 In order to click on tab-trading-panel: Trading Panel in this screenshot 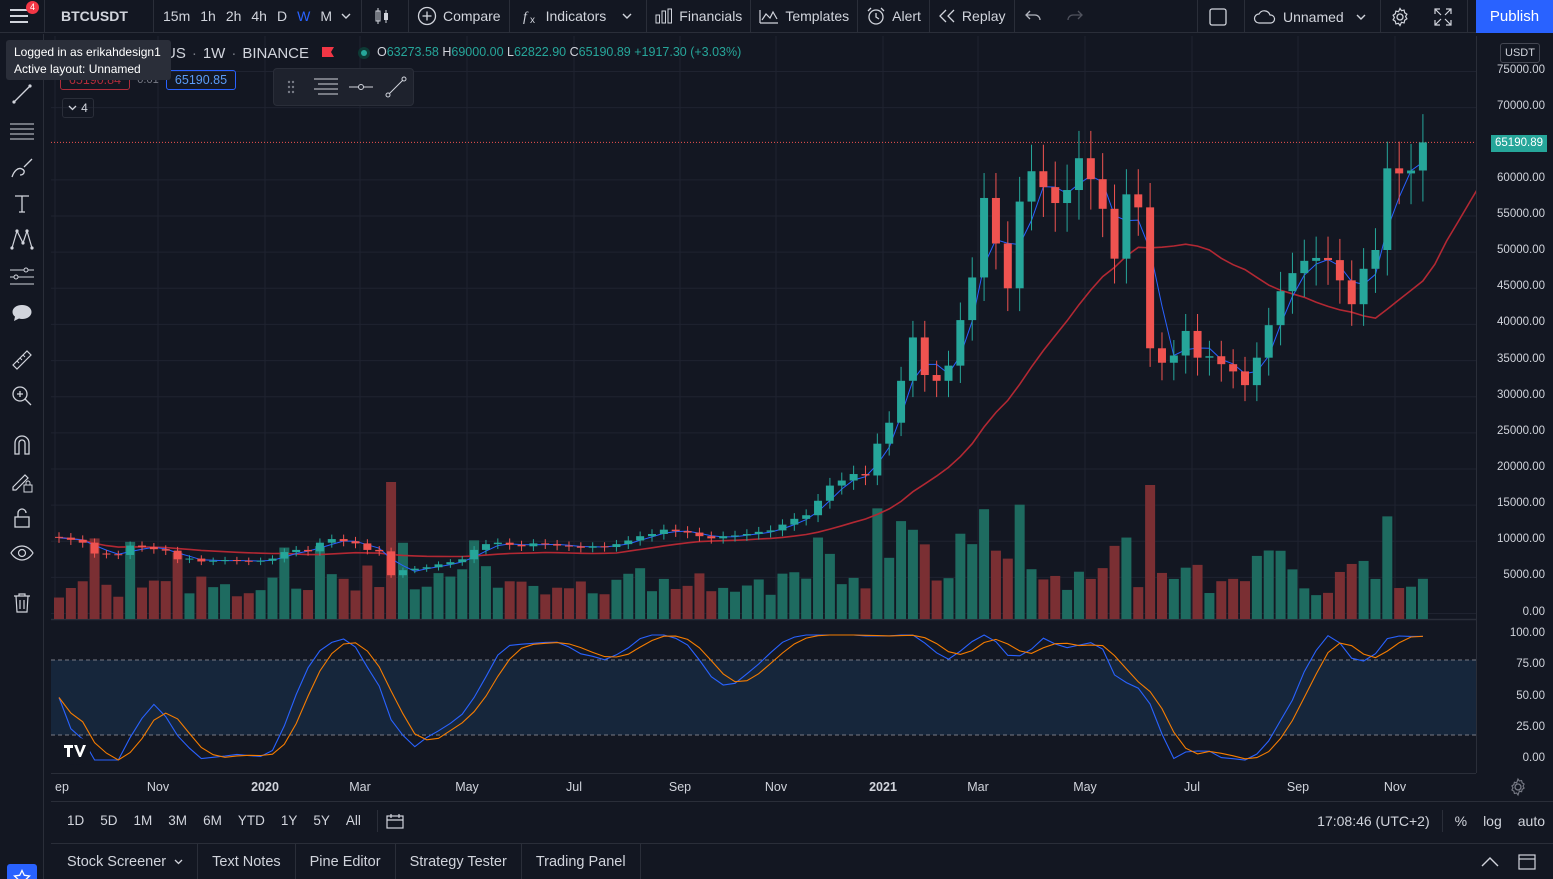, I will do `click(581, 861)`.